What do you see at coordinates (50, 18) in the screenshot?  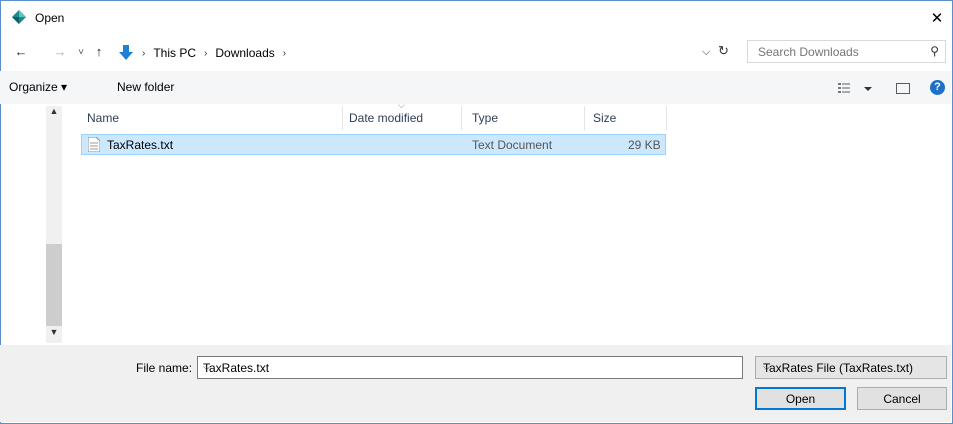 I see `window-title: Open` at bounding box center [50, 18].